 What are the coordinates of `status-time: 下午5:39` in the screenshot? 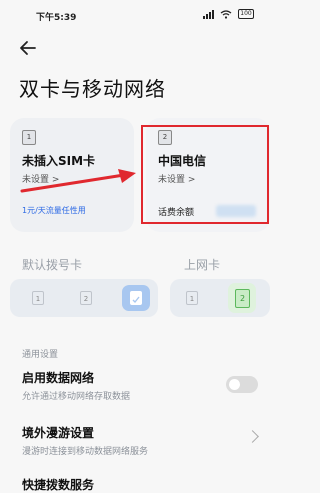 It's located at (56, 18).